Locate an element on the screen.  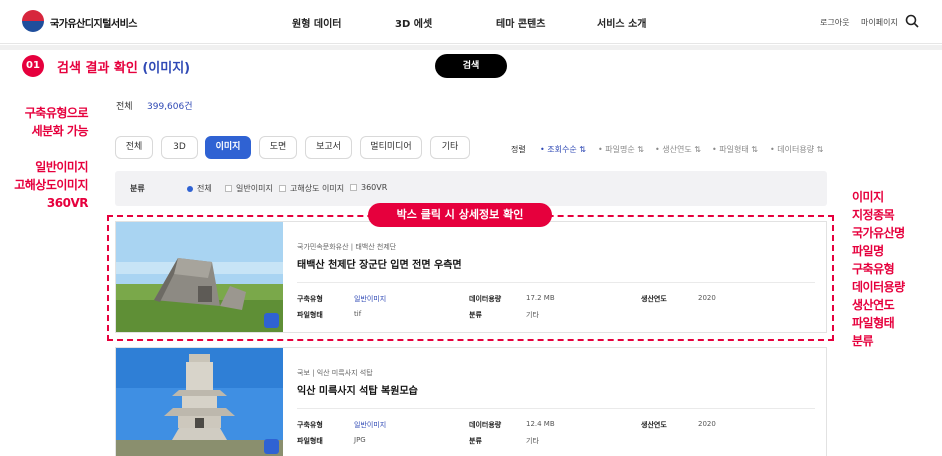
sort-year-label: 생산연도 is located at coordinates (677, 149).